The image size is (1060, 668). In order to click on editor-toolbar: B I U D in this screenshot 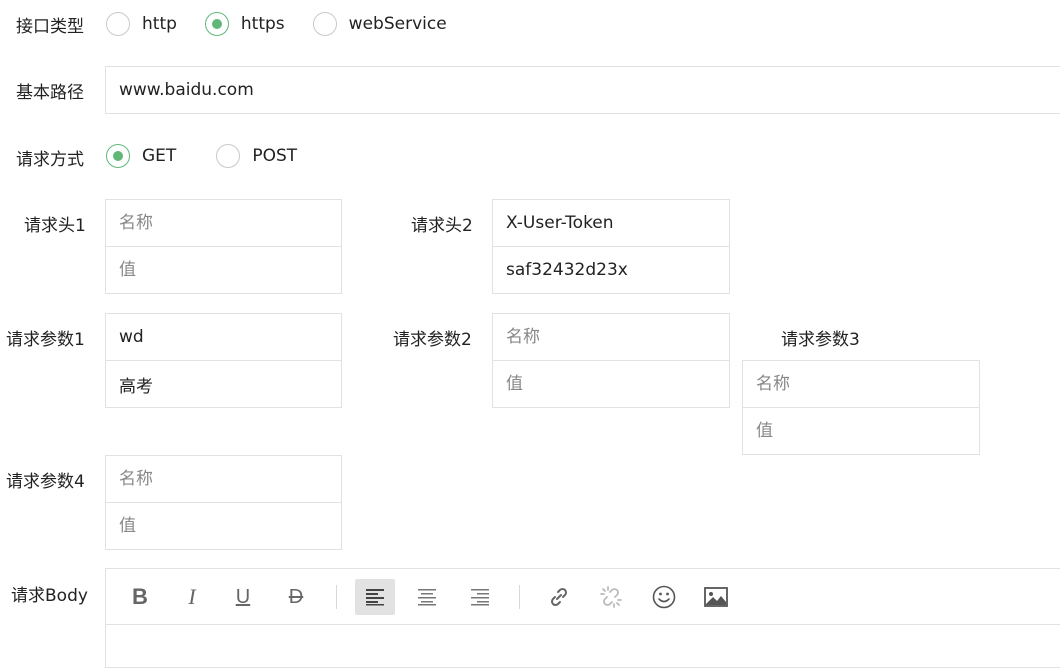, I will do `click(583, 597)`.